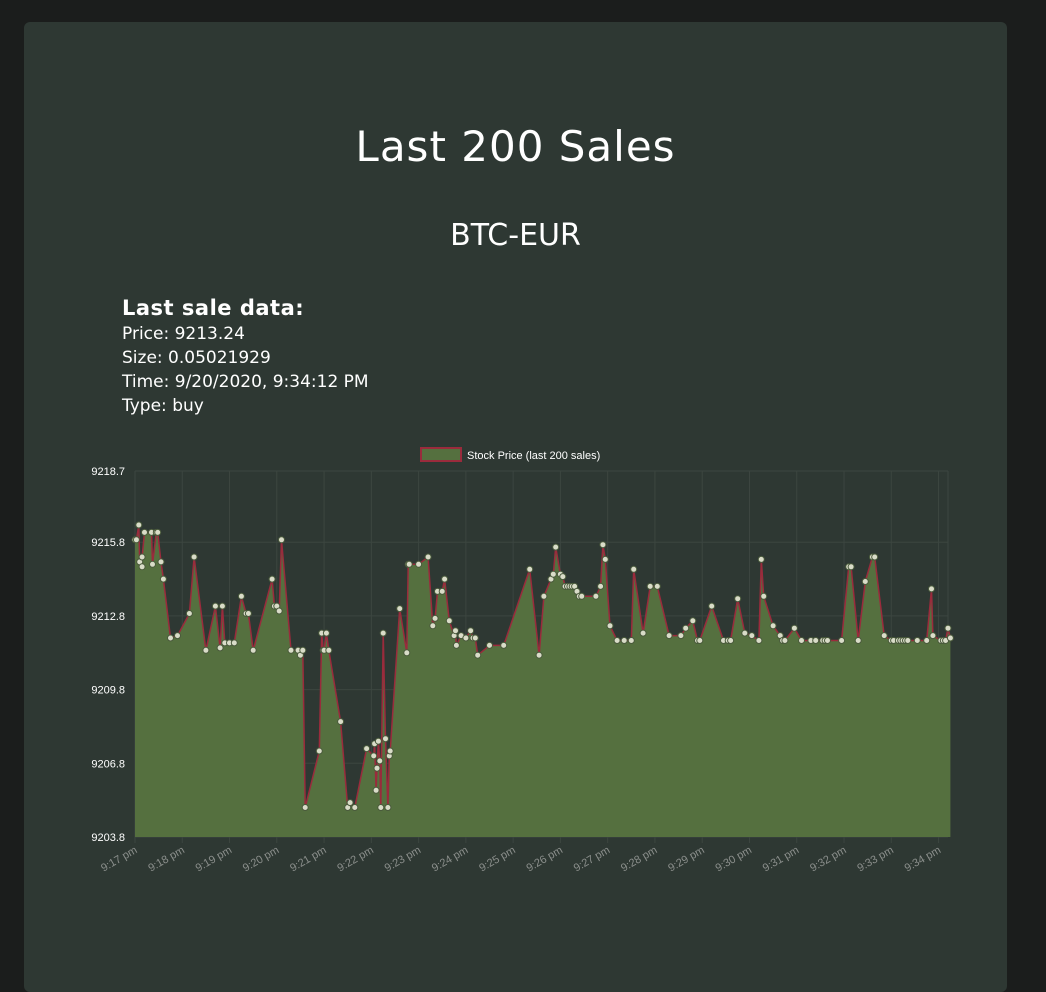 This screenshot has height=992, width=1046. I want to click on y-tick-label: 9212.8, so click(108, 617).